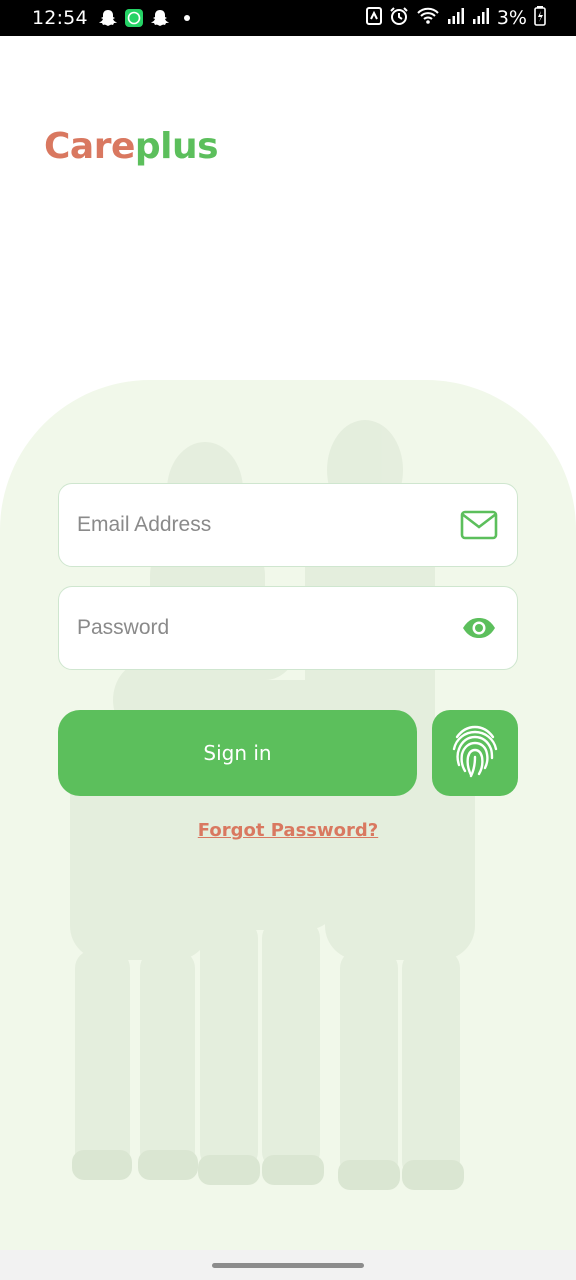  I want to click on email-input, so click(268, 525).